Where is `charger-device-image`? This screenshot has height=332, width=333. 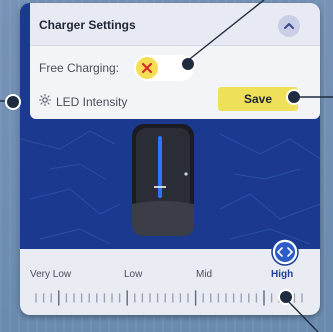 charger-device-image is located at coordinates (163, 180).